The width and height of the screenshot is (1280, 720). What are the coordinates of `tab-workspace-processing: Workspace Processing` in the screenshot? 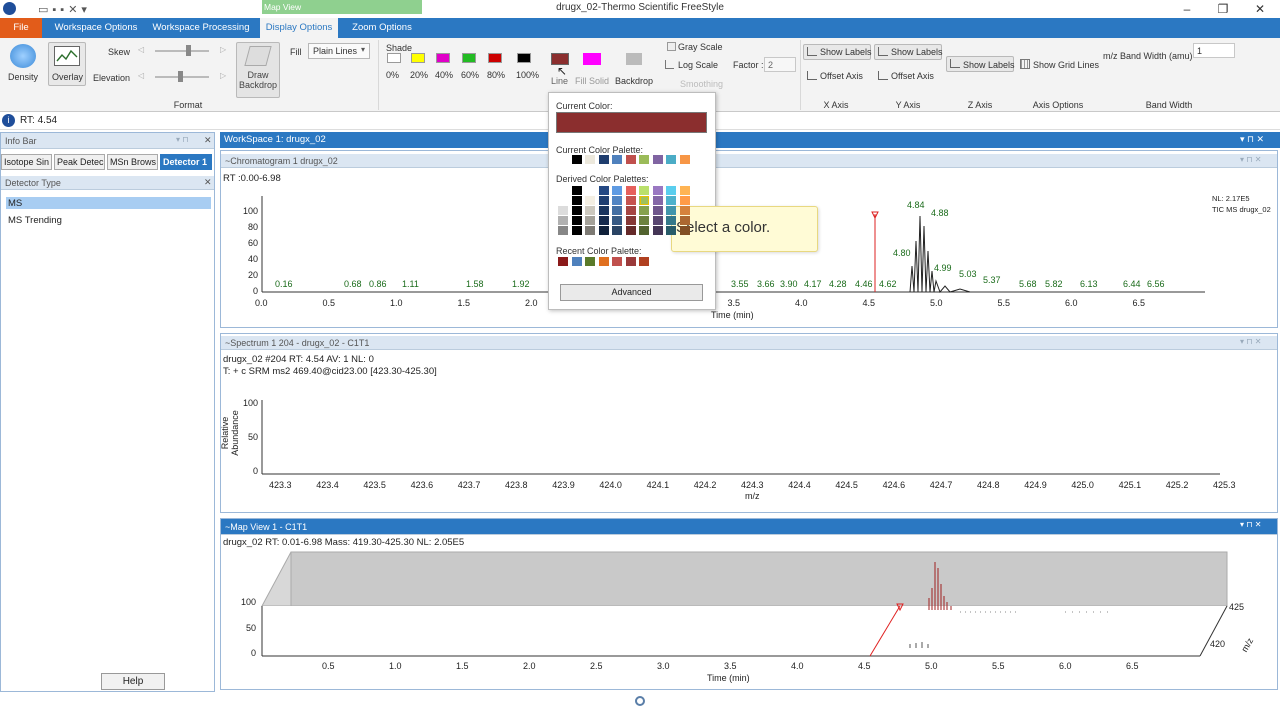 It's located at (201, 28).